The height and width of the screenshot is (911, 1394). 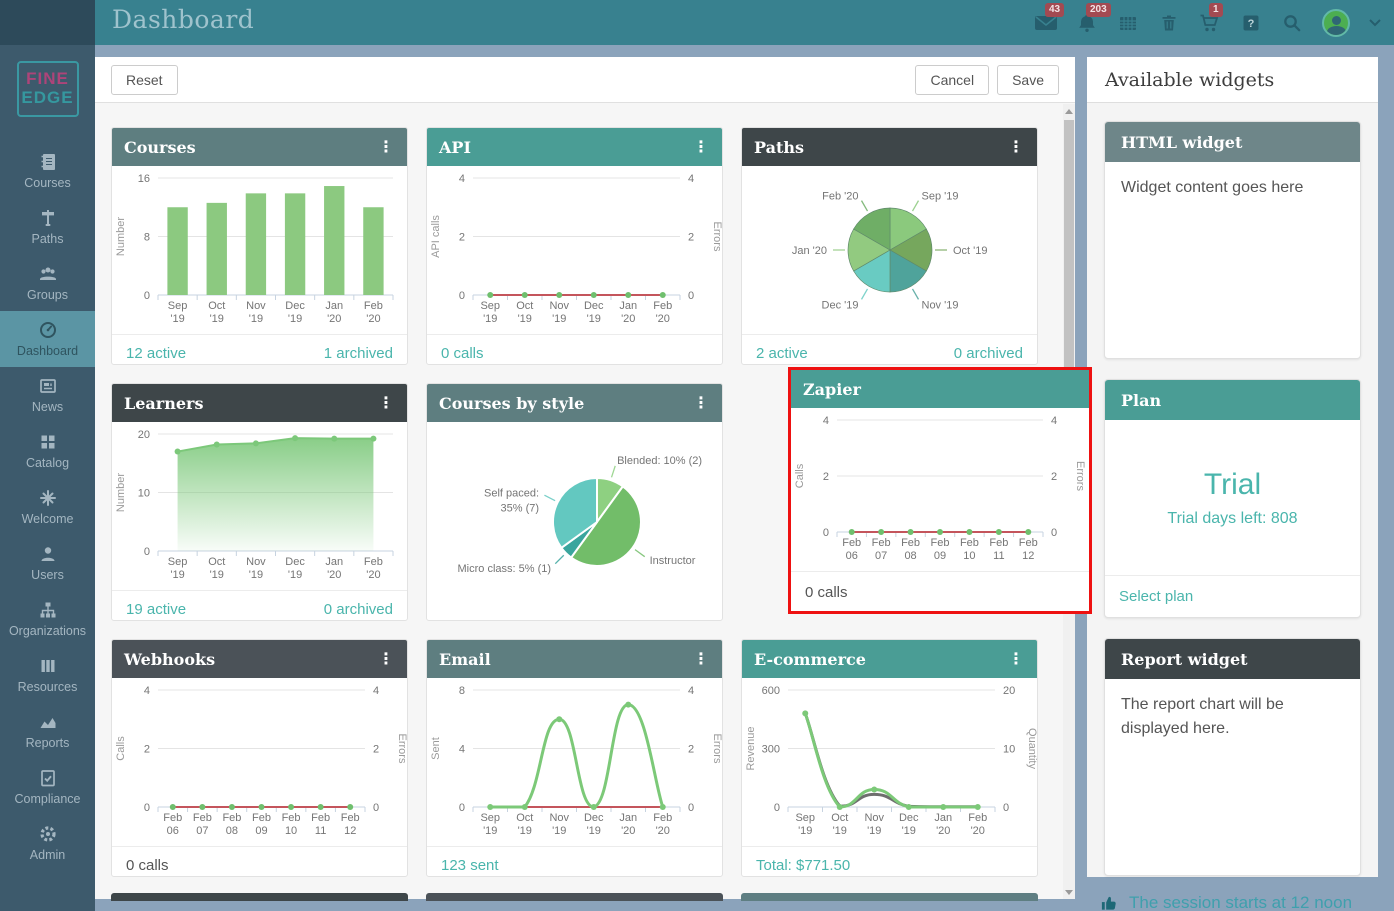 I want to click on plan-widget-header: Plan, so click(x=1232, y=400).